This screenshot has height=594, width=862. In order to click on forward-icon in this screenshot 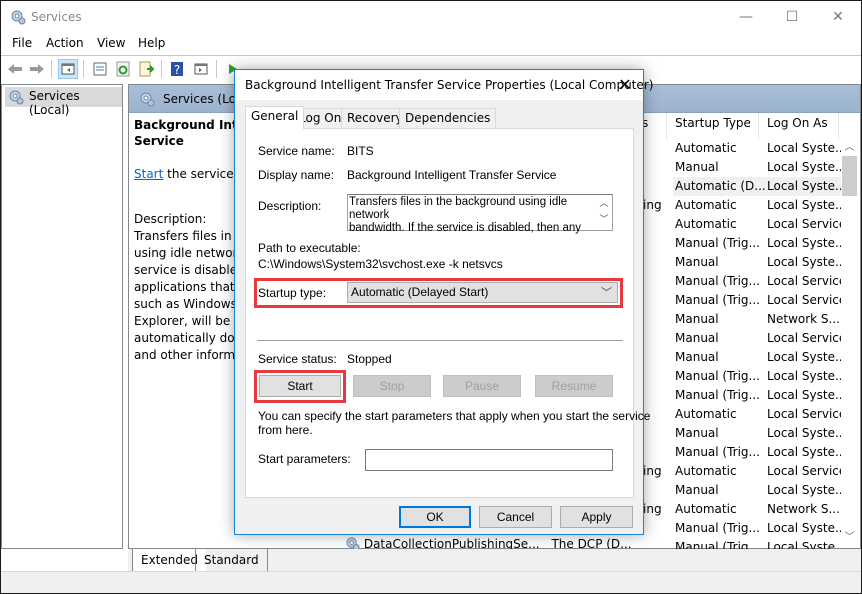, I will do `click(37, 69)`.